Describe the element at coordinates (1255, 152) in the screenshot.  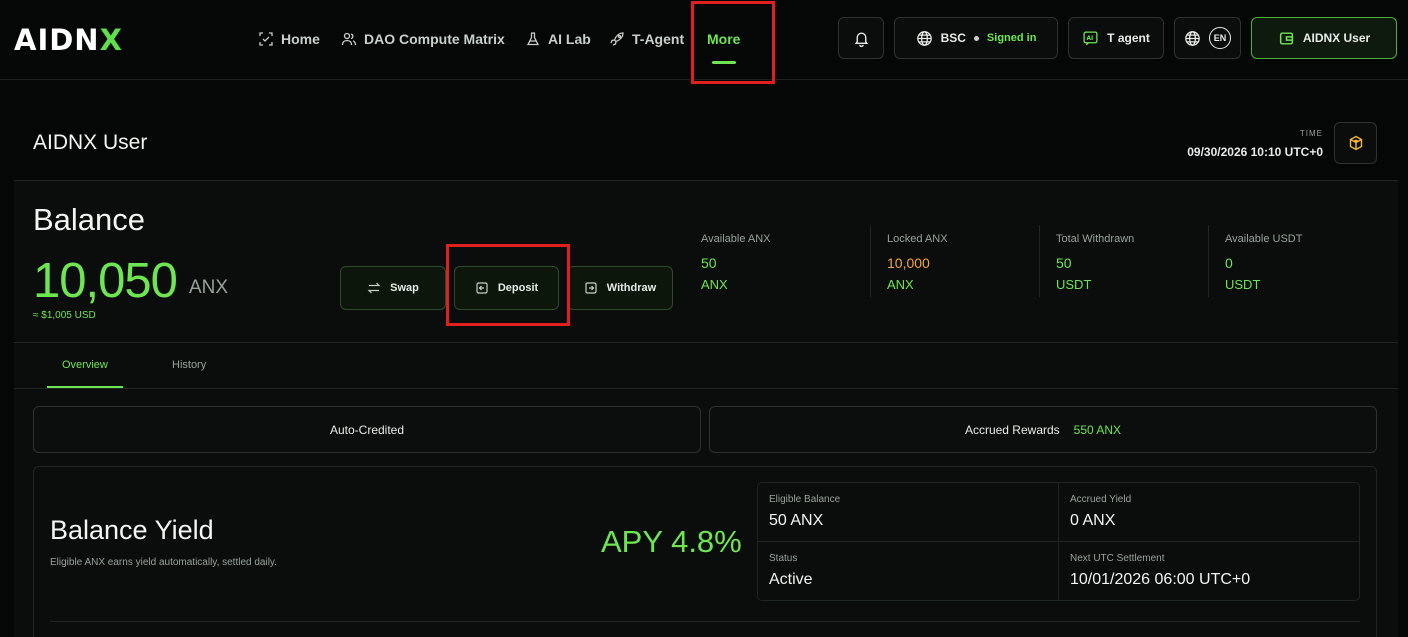
I see `time-value: 09/30/2026 10:10 UTC+0` at that location.